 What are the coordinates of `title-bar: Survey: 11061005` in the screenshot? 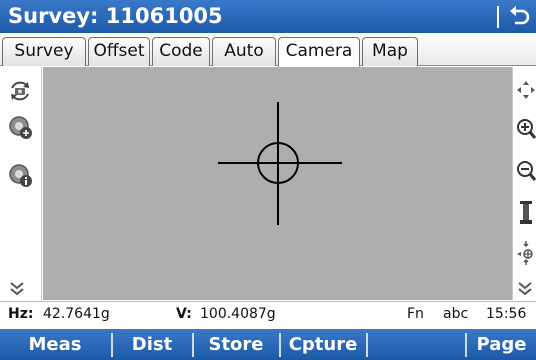 It's located at (268, 16).